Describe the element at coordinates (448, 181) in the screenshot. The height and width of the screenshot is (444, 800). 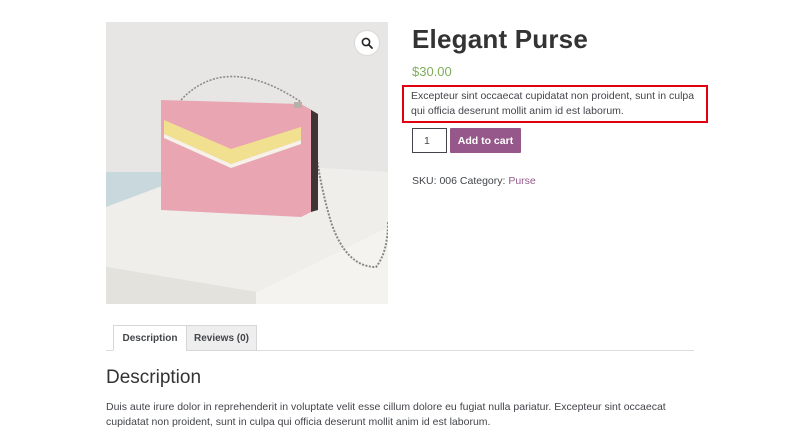
I see `sku-value: 006` at that location.